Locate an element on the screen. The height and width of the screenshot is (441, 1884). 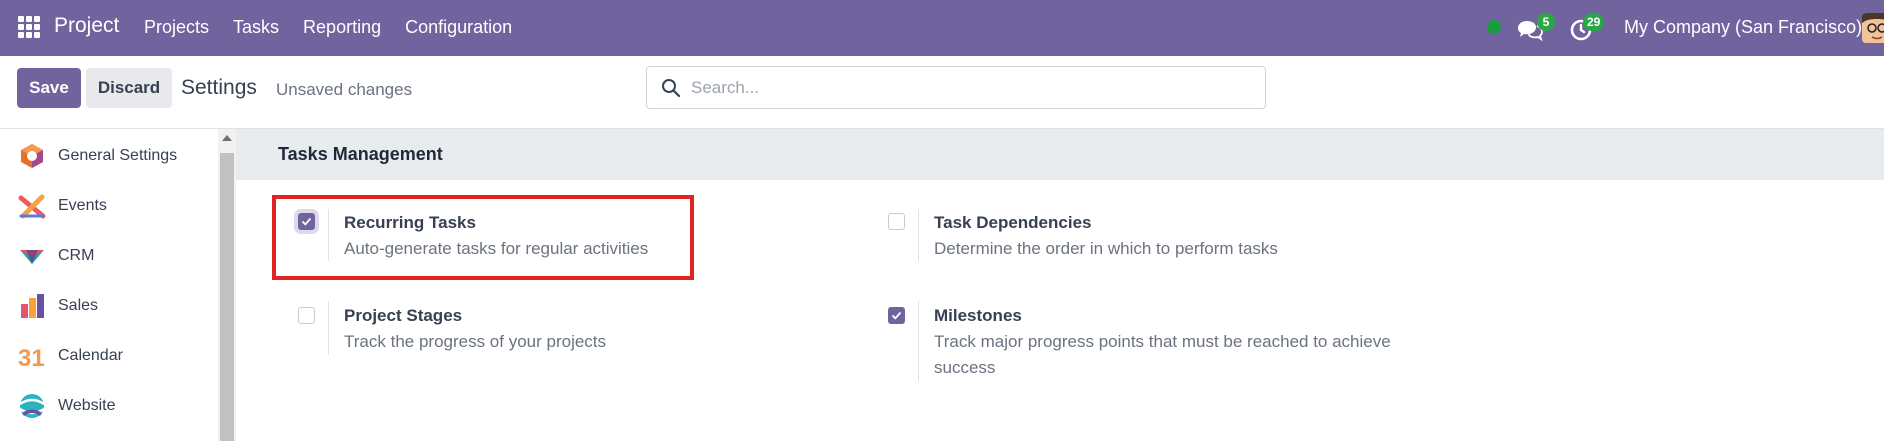
menu-configuration: Configuration is located at coordinates (458, 27).